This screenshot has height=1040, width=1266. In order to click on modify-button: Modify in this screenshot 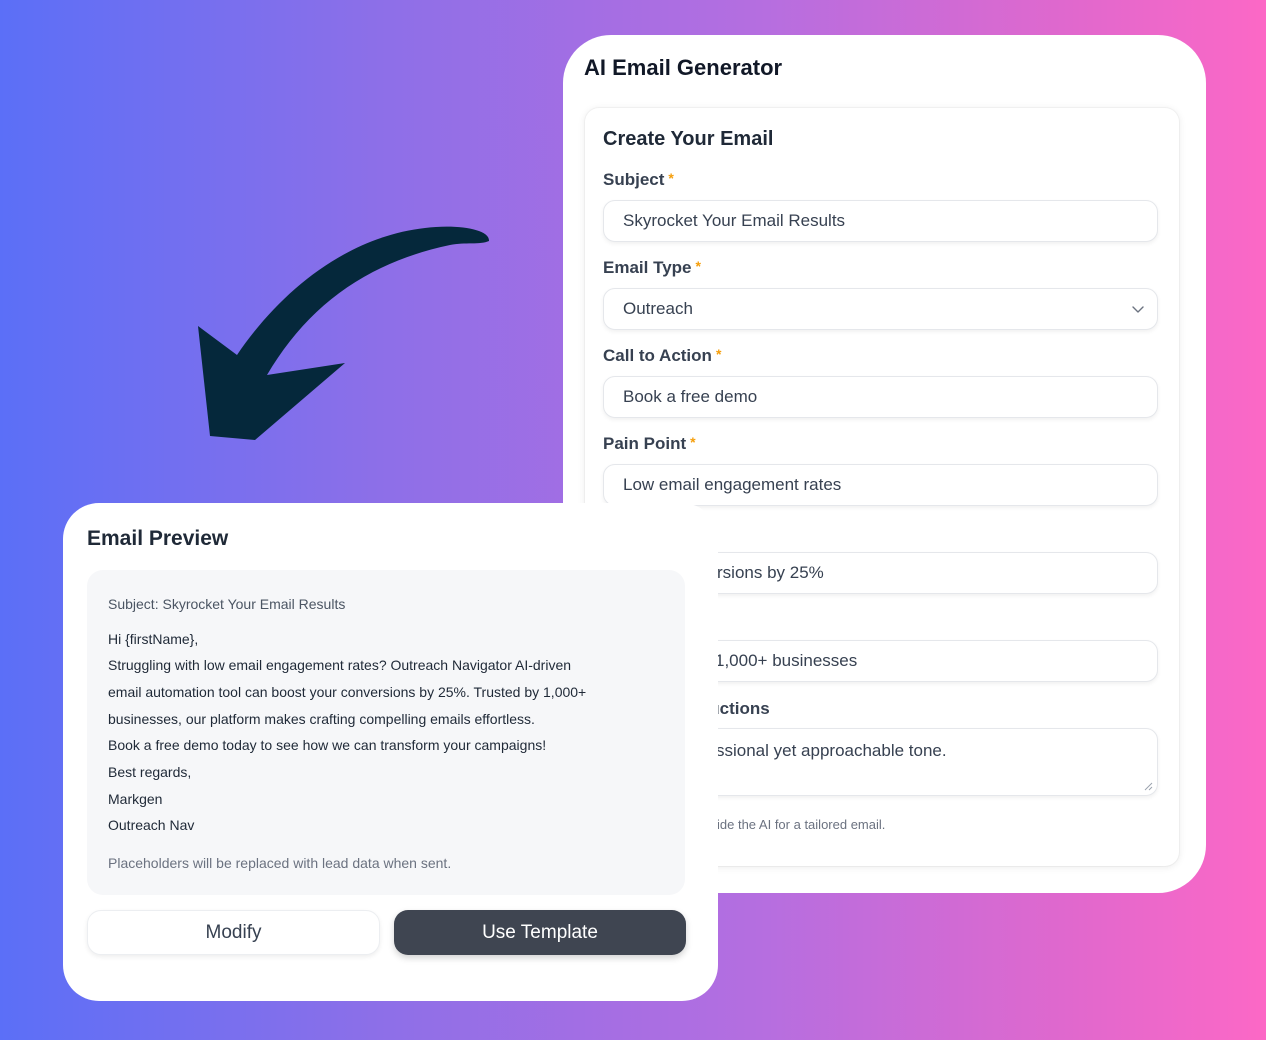, I will do `click(233, 932)`.